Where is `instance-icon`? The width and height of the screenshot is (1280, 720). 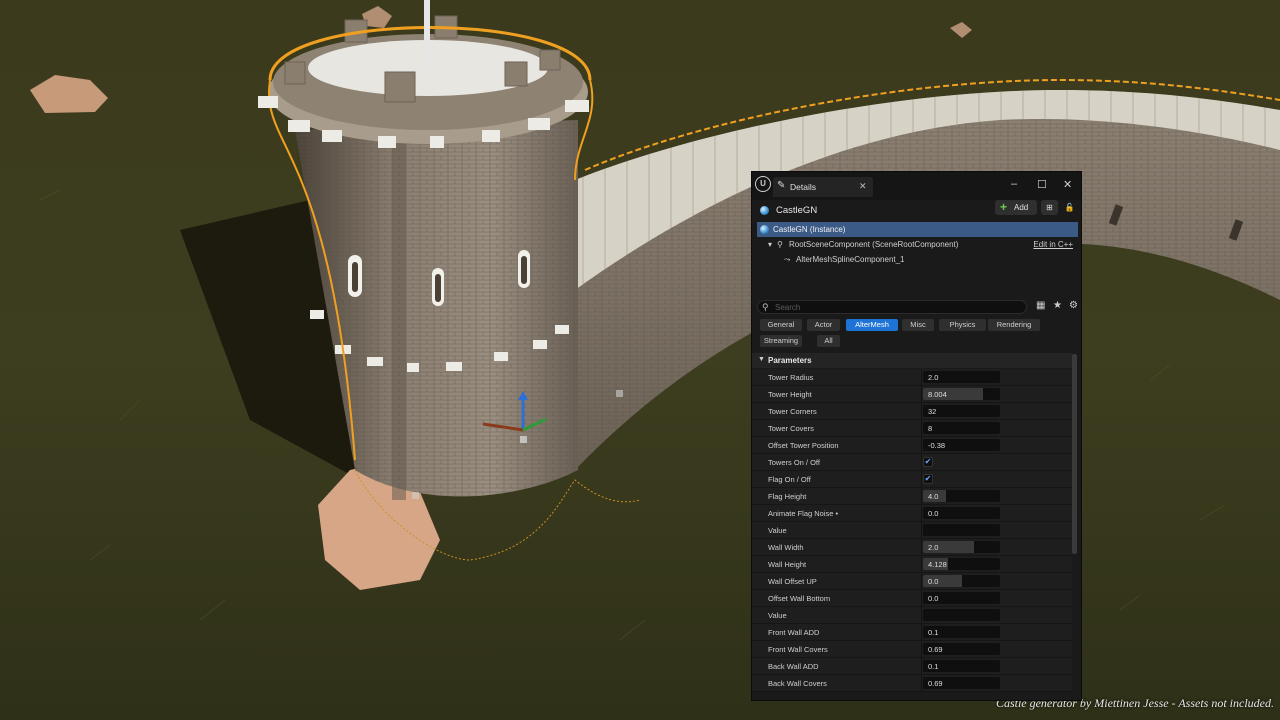
instance-icon is located at coordinates (764, 229).